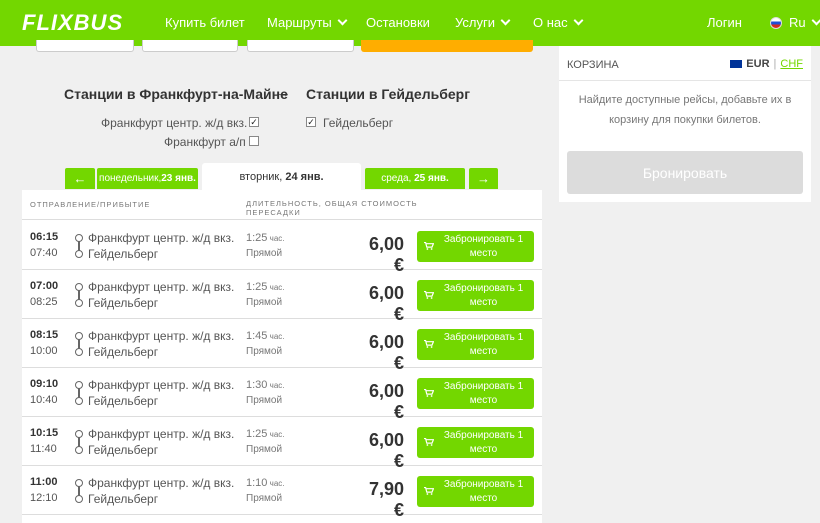 The height and width of the screenshot is (523, 820). What do you see at coordinates (431, 178) in the screenshot?
I see `date-value: 25 янв.` at bounding box center [431, 178].